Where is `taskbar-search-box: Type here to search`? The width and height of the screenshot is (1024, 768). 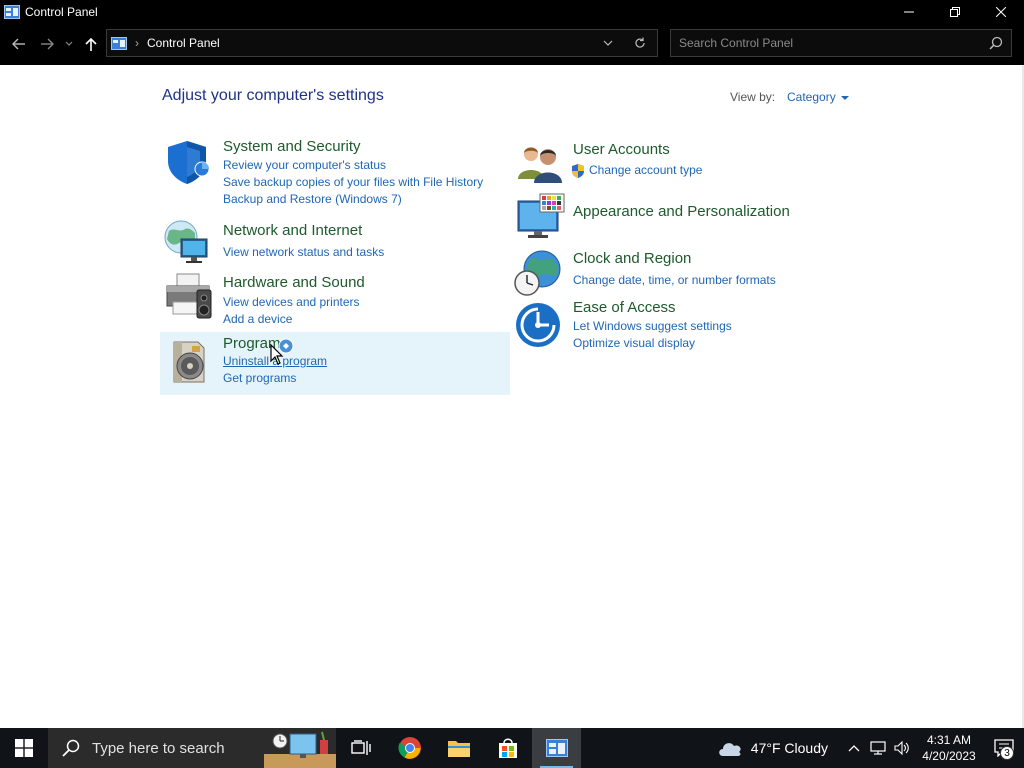
taskbar-search-box: Type here to search is located at coordinates (192, 748).